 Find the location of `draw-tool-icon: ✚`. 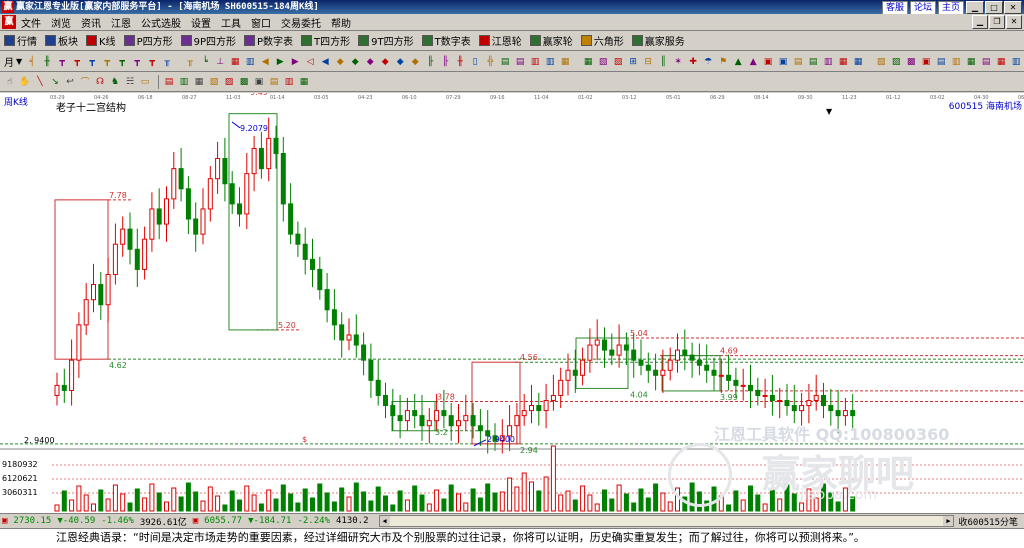

draw-tool-icon: ✚ is located at coordinates (693, 62).